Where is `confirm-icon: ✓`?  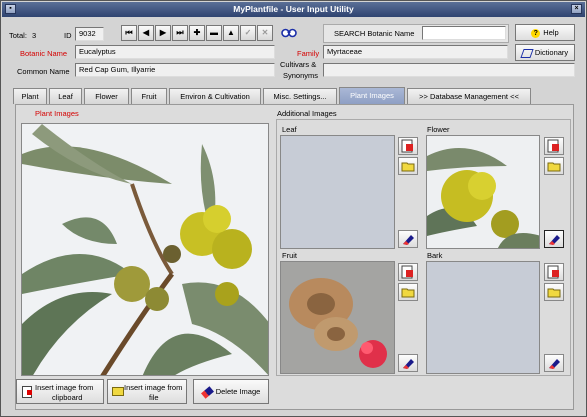
confirm-icon: ✓ is located at coordinates (248, 32).